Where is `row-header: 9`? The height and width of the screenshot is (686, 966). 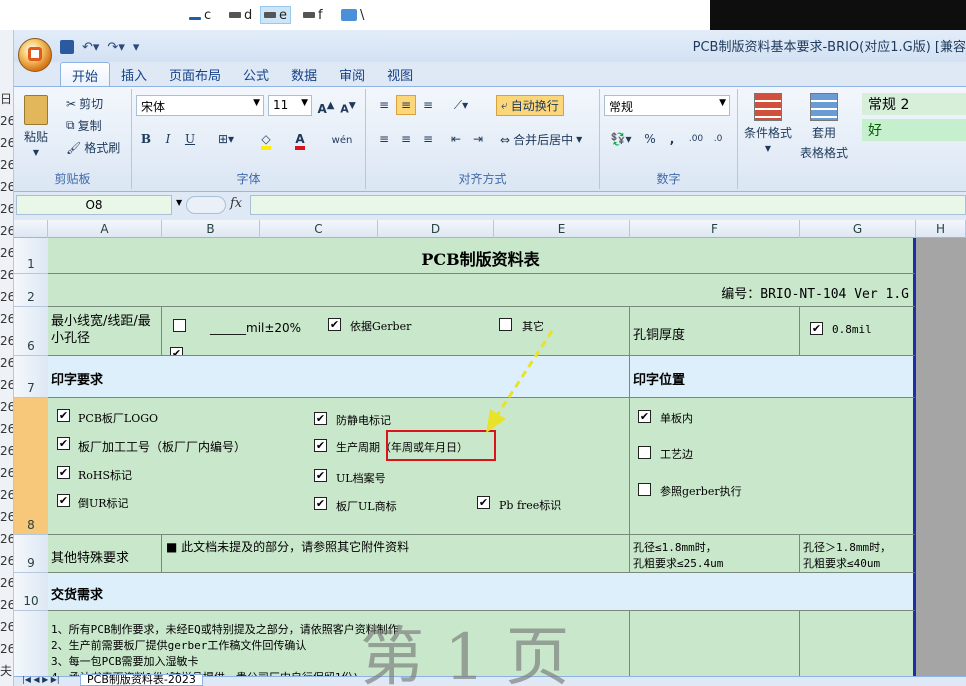 row-header: 9 is located at coordinates (31, 554).